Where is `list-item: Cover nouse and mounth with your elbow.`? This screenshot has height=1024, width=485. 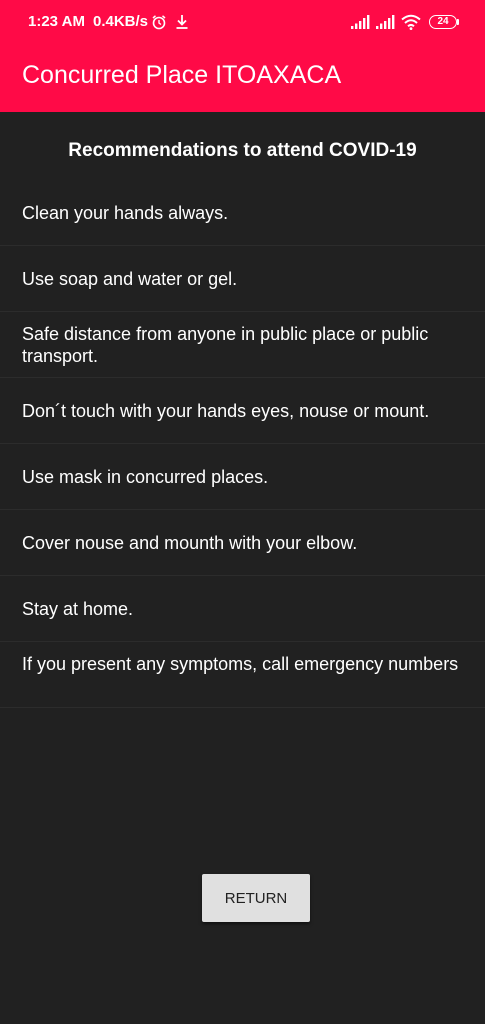 list-item: Cover nouse and mounth with your elbow. is located at coordinates (242, 543).